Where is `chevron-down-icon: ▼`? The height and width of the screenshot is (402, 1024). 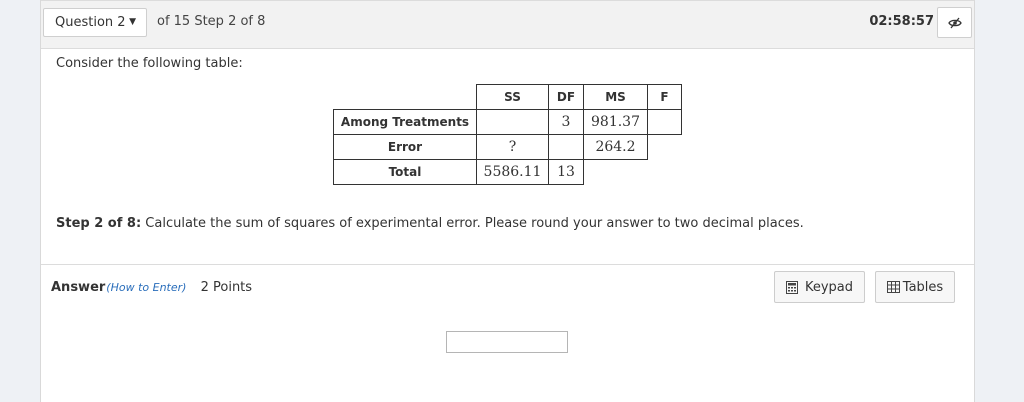
chevron-down-icon: ▼ is located at coordinates (132, 22).